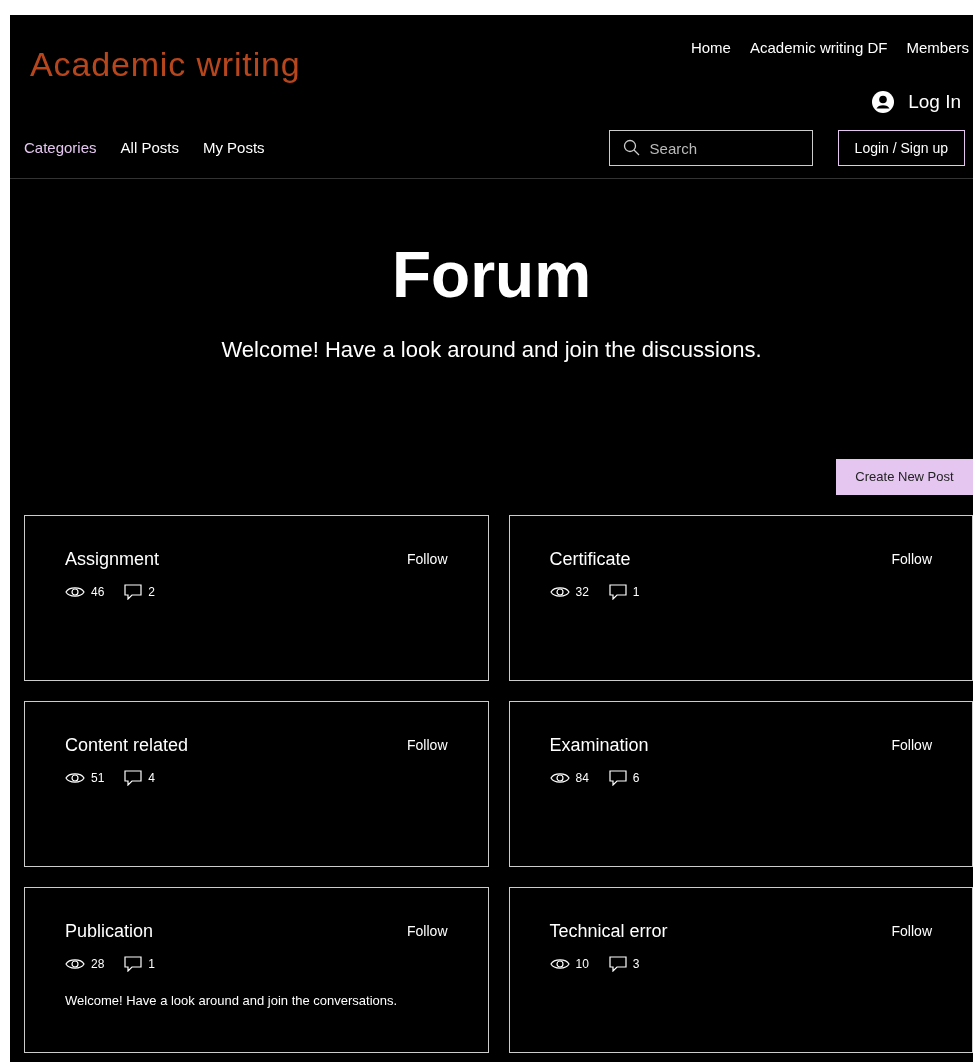  Describe the element at coordinates (636, 964) in the screenshot. I see `comment-count: 3` at that location.